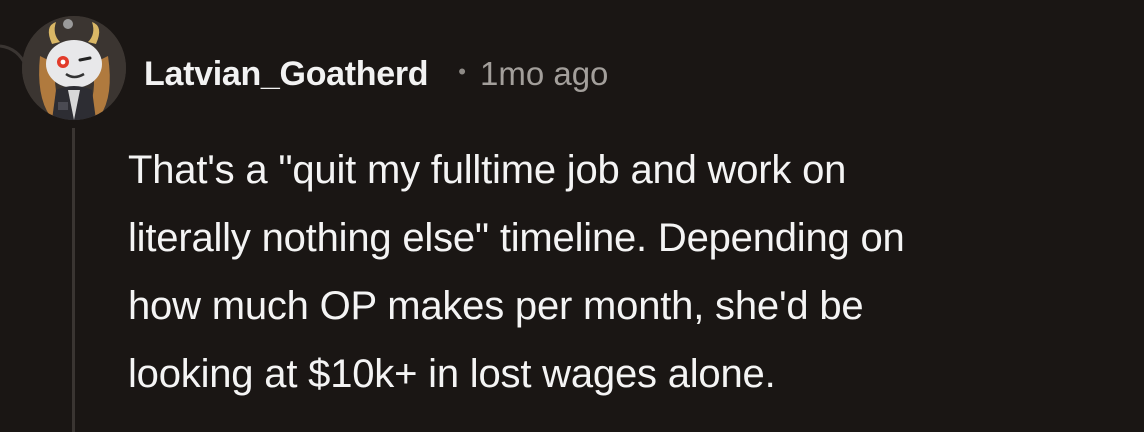  I want to click on comment-line: looking at $10k+ in lost wages alone., so click(452, 374).